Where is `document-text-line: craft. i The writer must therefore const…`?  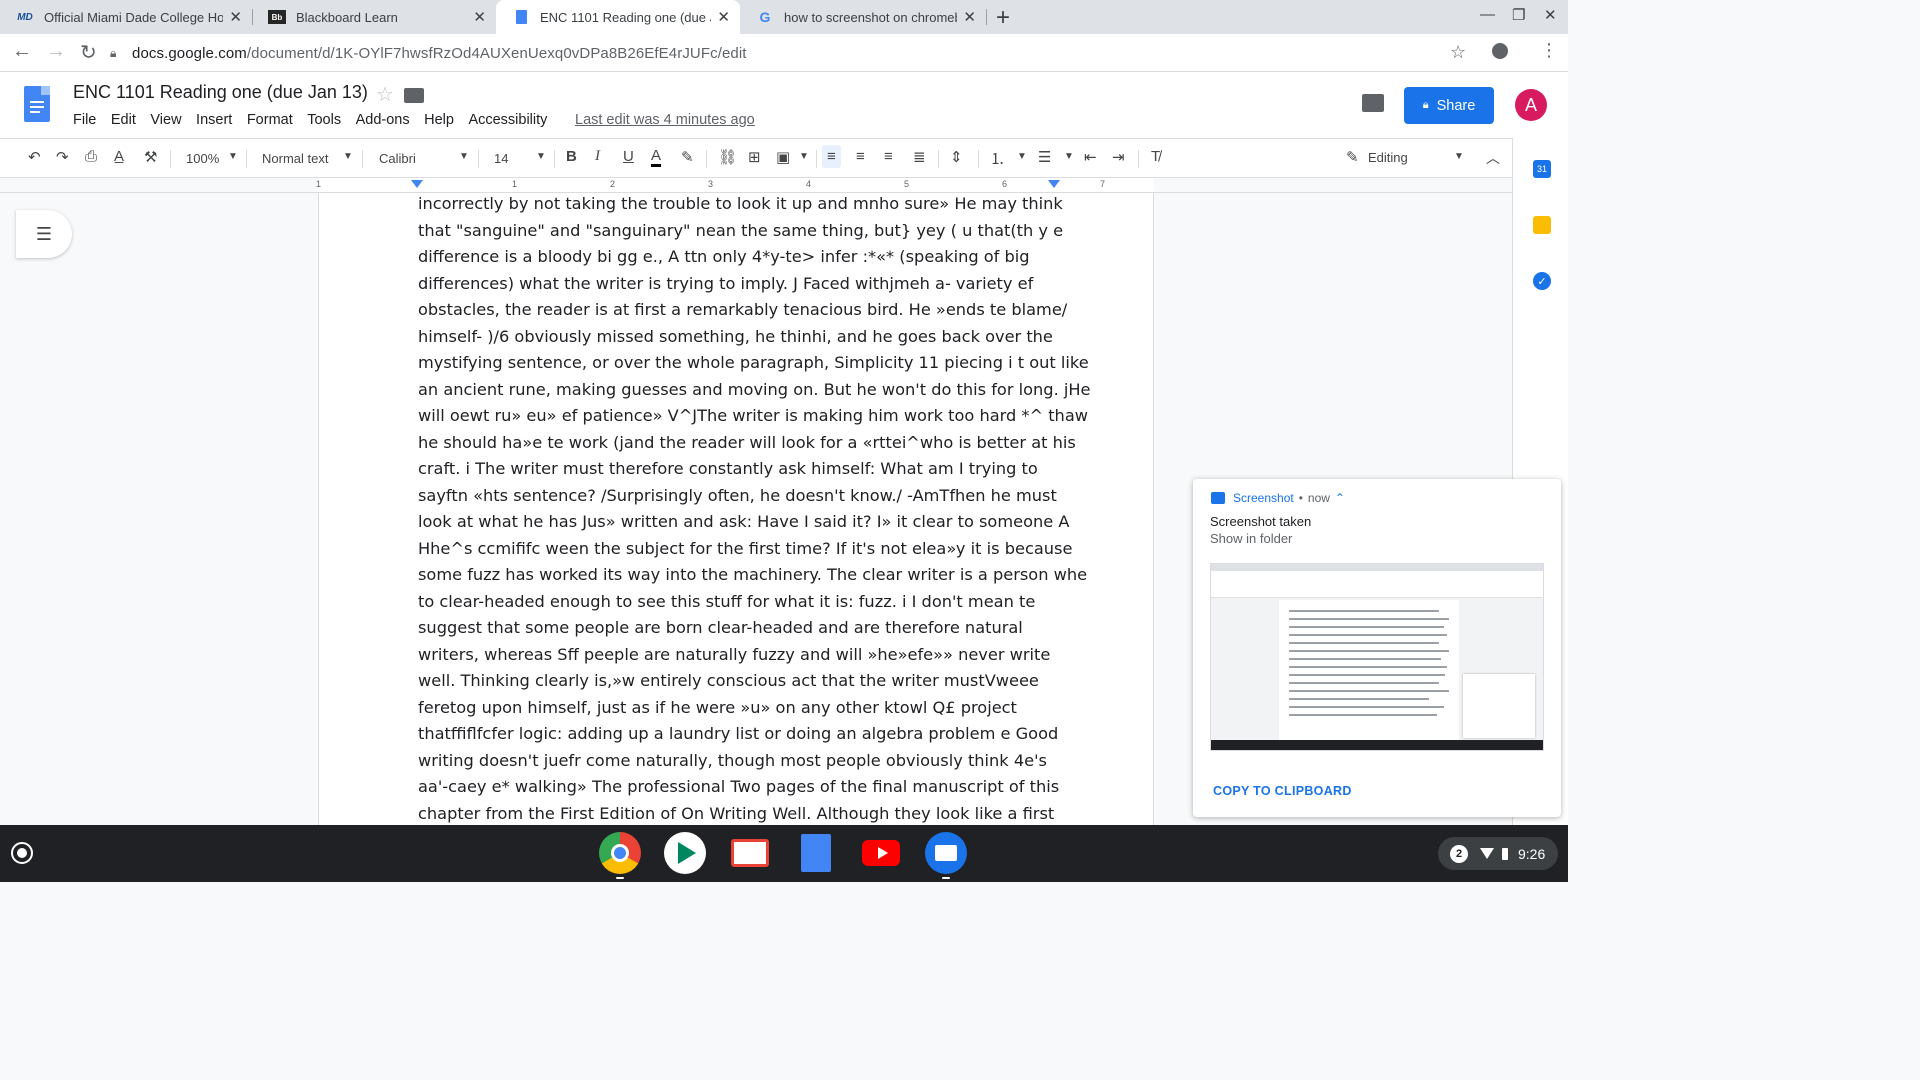
document-text-line: craft. i The writer must therefore const… is located at coordinates (748, 469).